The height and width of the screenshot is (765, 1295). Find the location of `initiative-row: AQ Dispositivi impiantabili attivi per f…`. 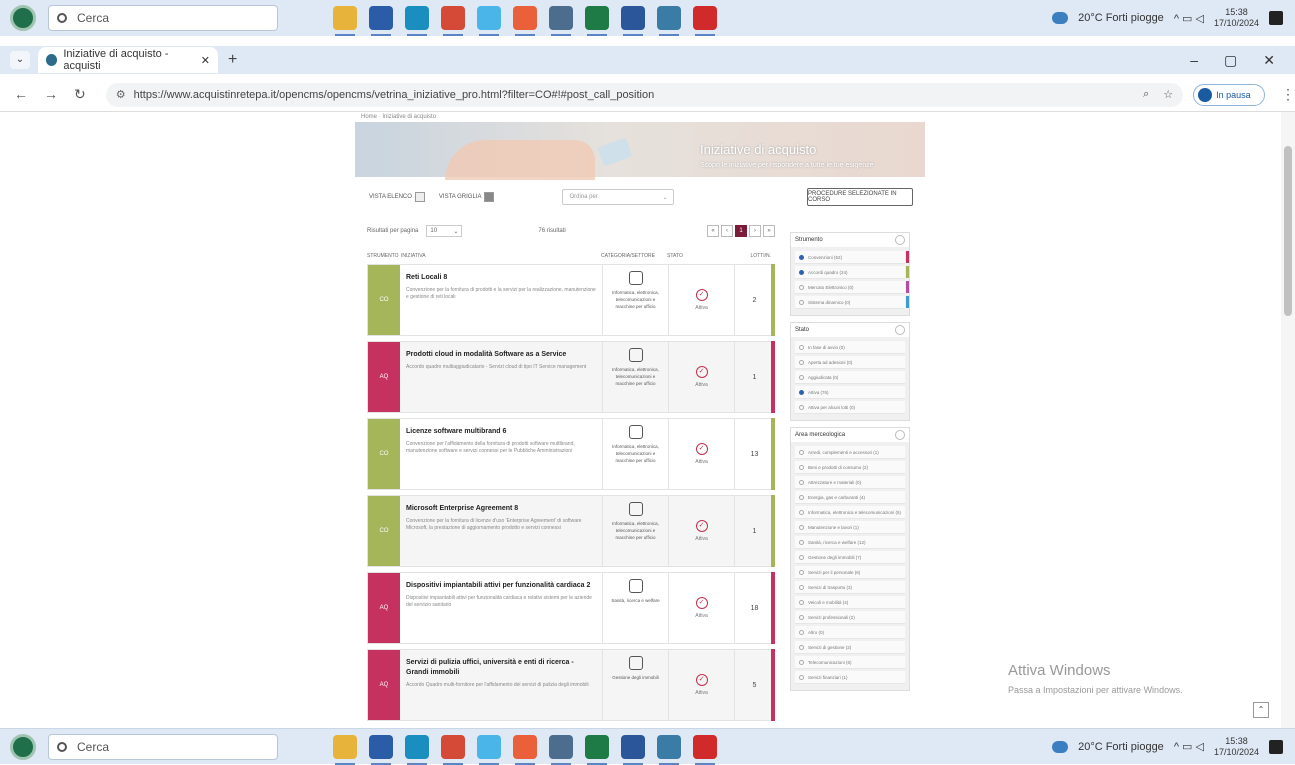

initiative-row: AQ Dispositivi impiantabili attivi per f… is located at coordinates (571, 608).